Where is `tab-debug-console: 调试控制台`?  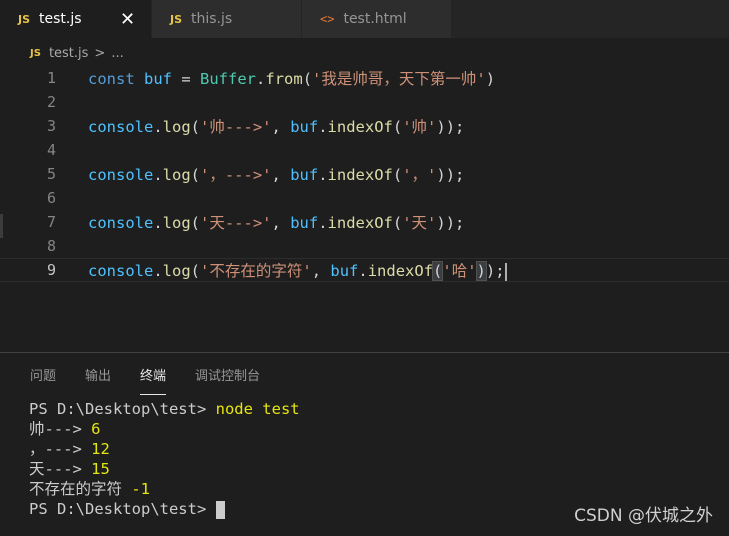
tab-debug-console: 调试控制台 is located at coordinates (227, 374).